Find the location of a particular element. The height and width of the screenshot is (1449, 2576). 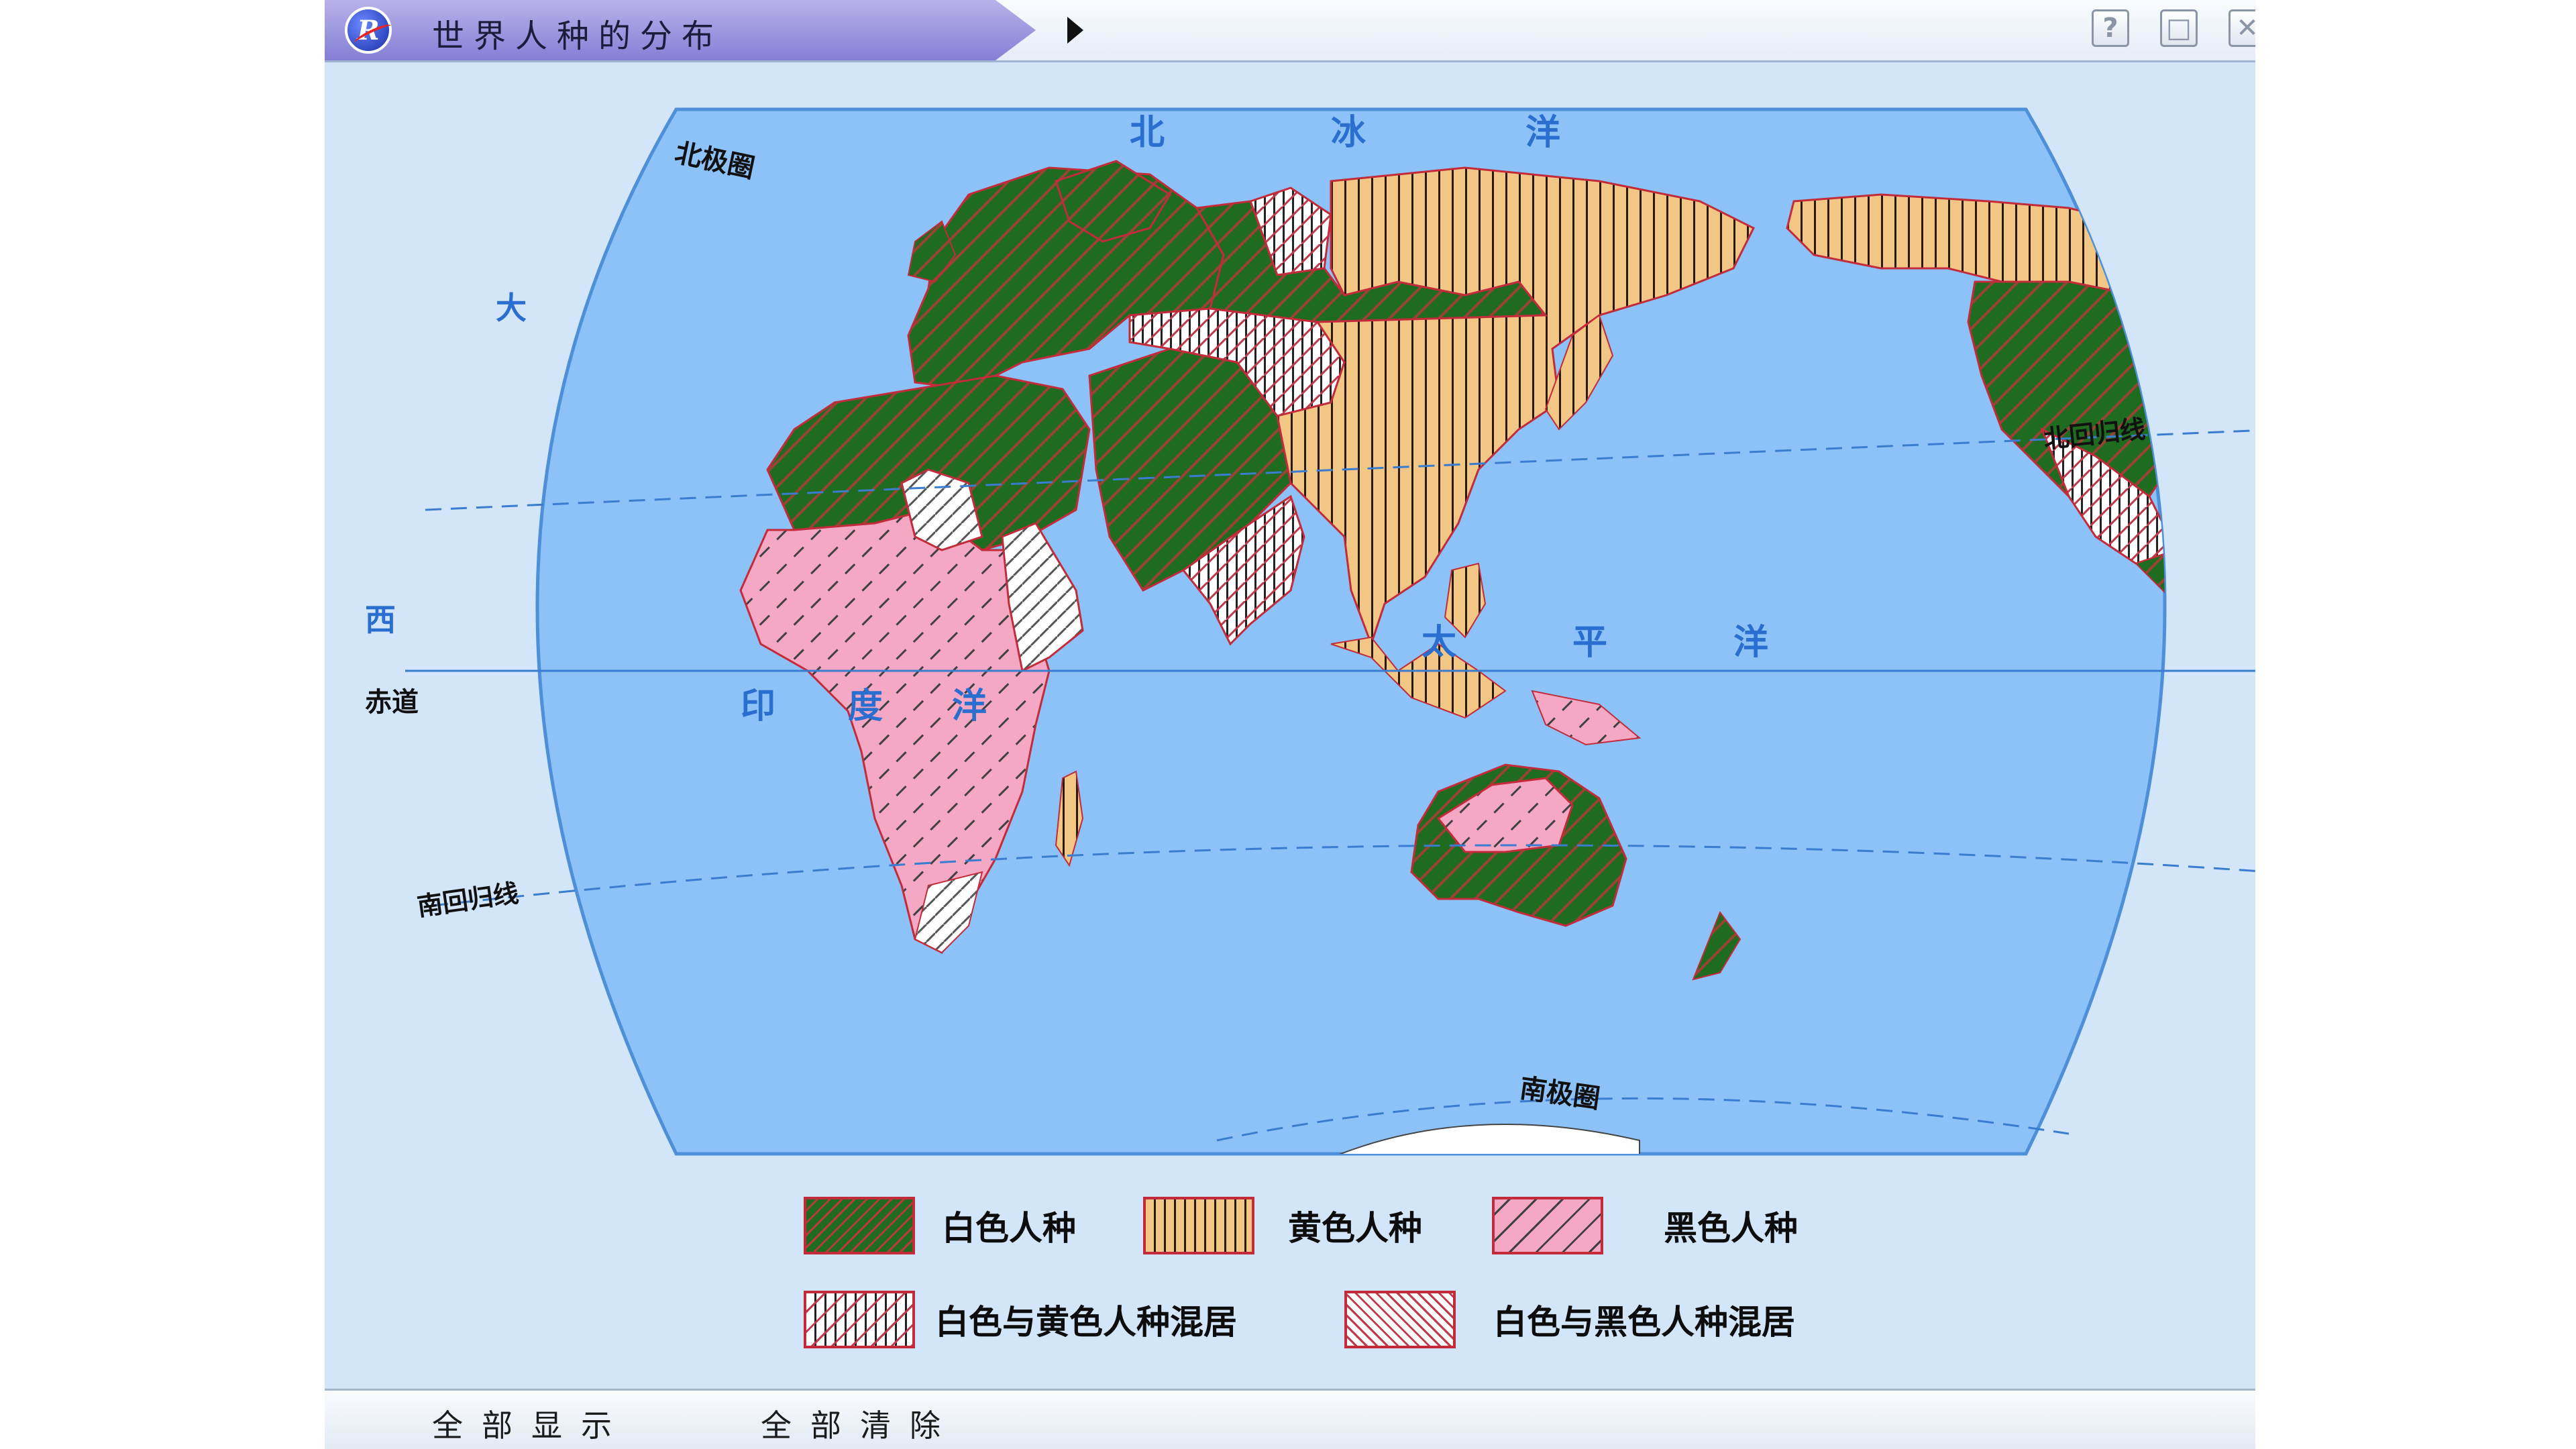

legend-item-white-yellow-mixed: 白色与黄色人种混居 is located at coordinates (1020, 1319).